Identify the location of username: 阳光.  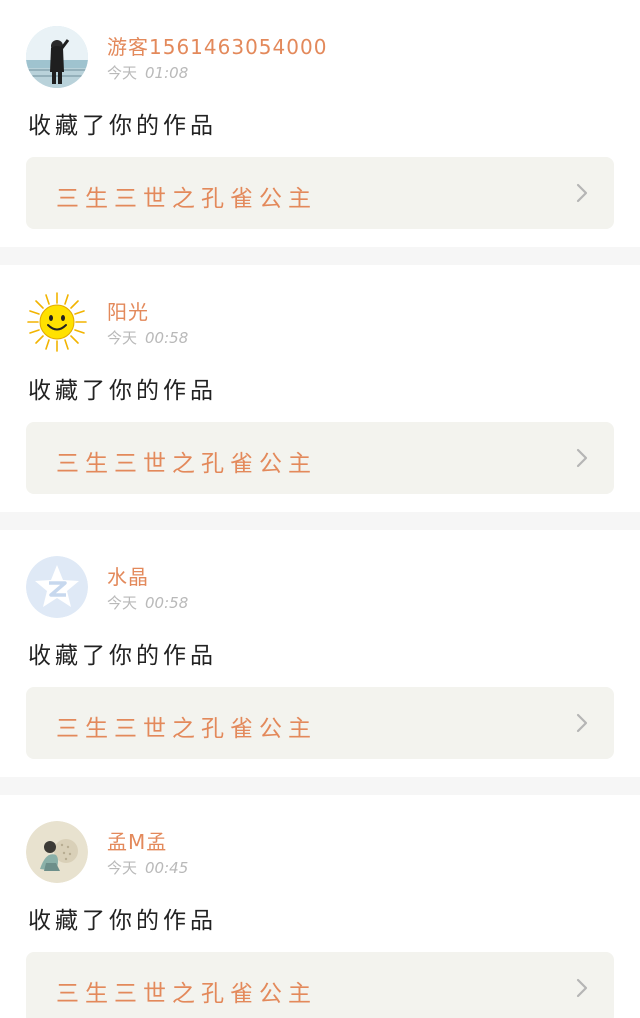
(128, 310).